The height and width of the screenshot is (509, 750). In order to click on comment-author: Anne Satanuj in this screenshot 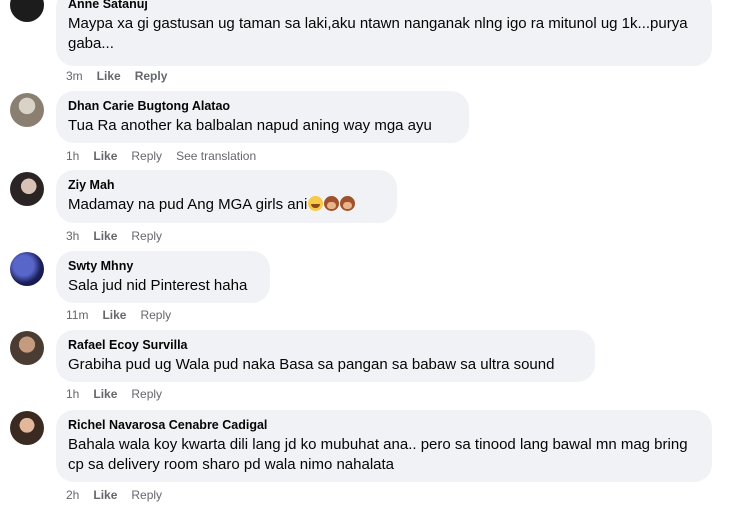, I will do `click(384, 6)`.